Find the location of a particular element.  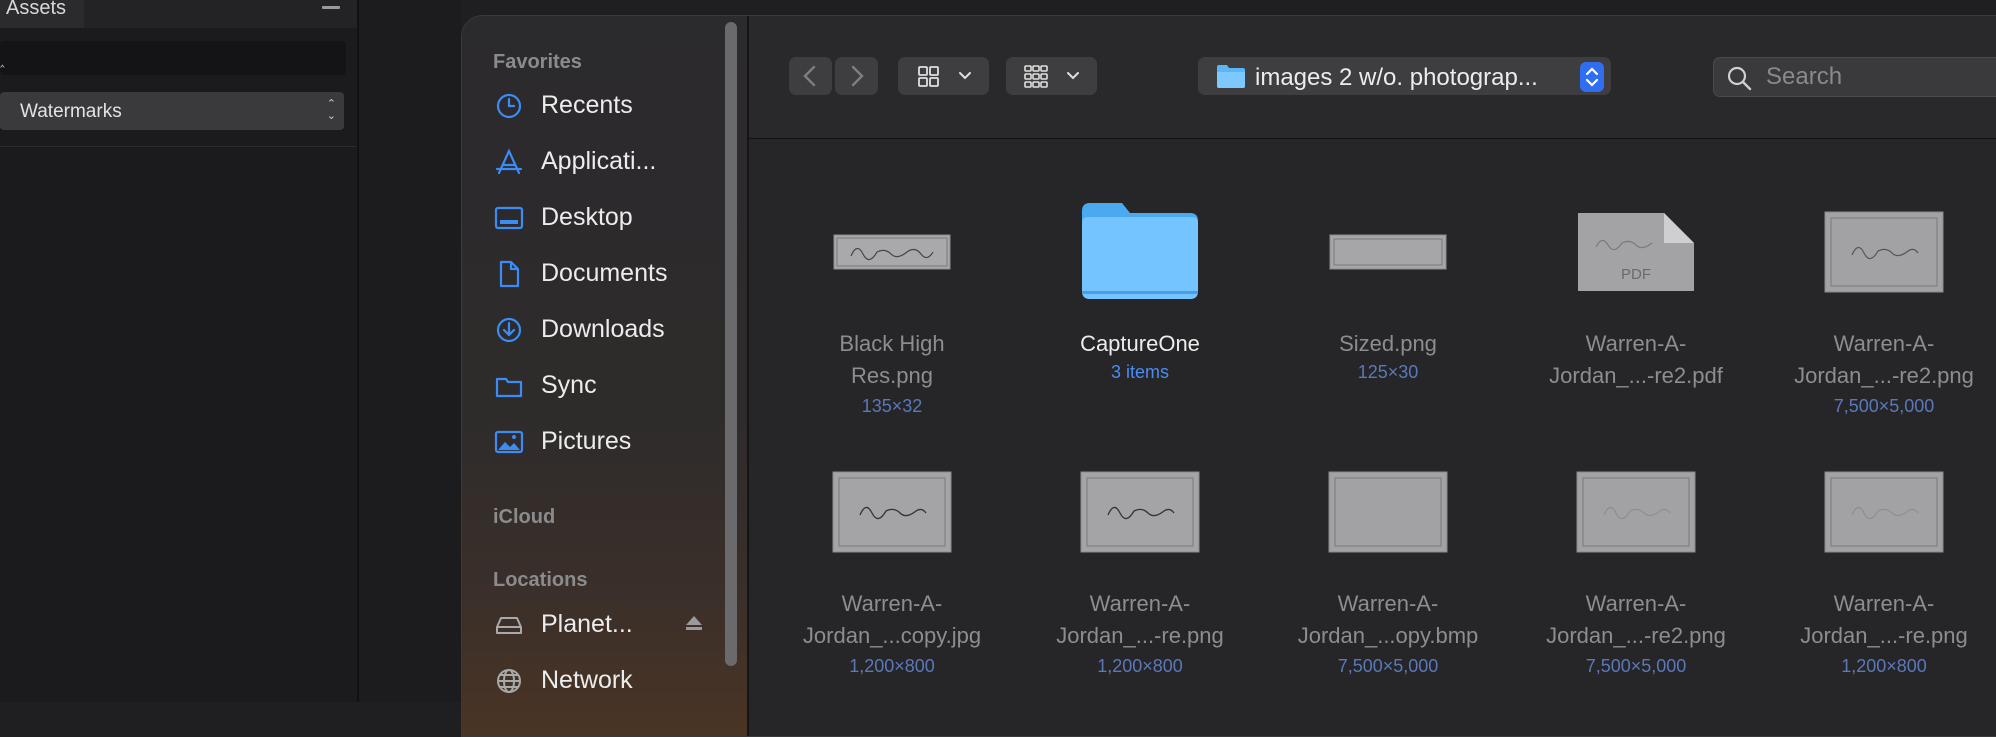

folder-item-count: 3 items is located at coordinates (1140, 372).